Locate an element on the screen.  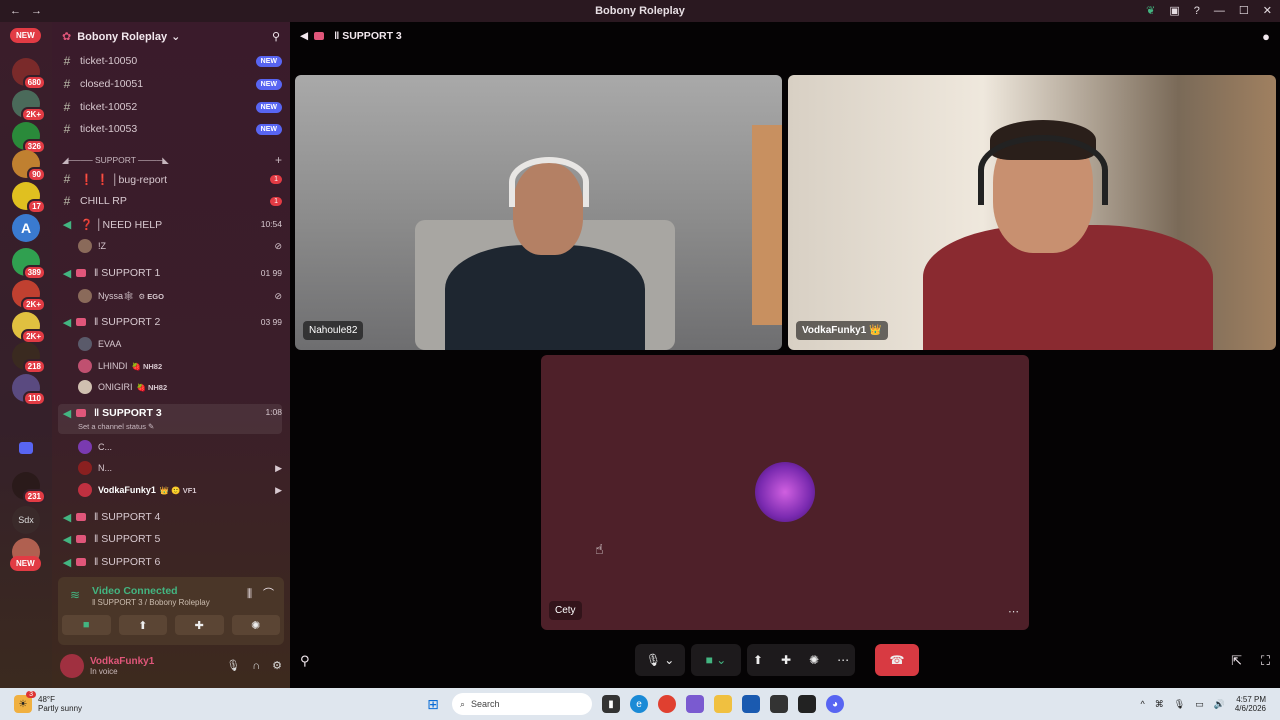
network-icon: ⌘ is located at coordinates (1159, 704).